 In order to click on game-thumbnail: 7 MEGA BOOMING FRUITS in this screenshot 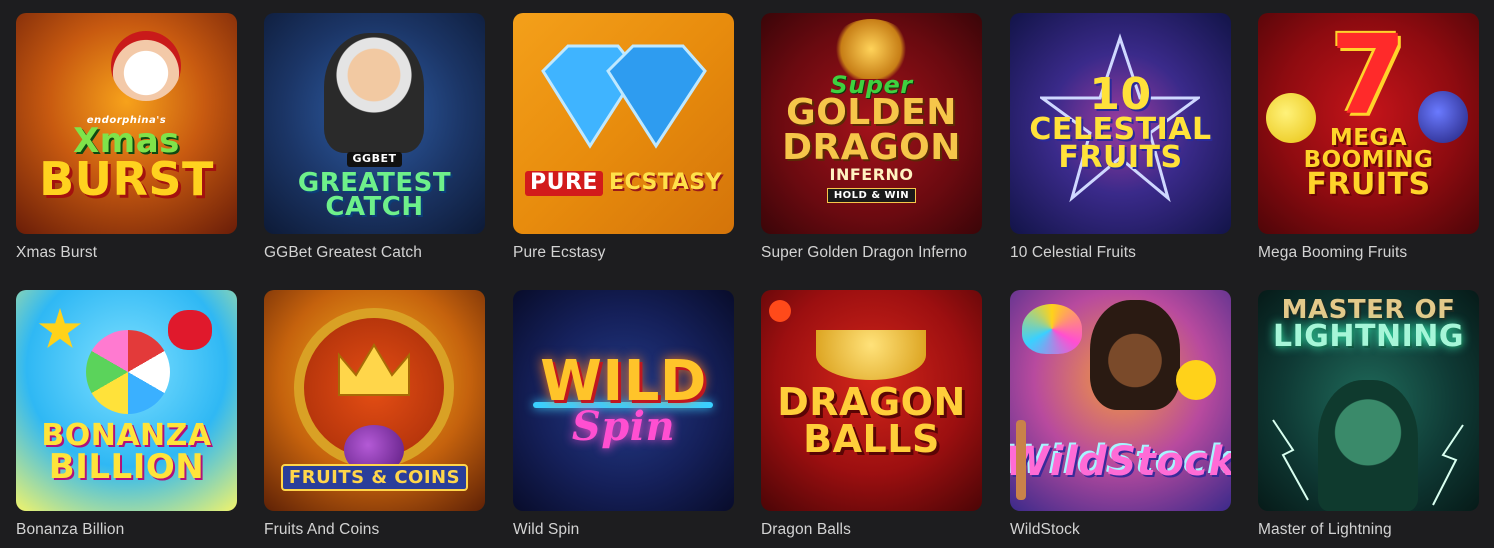, I will do `click(1368, 123)`.